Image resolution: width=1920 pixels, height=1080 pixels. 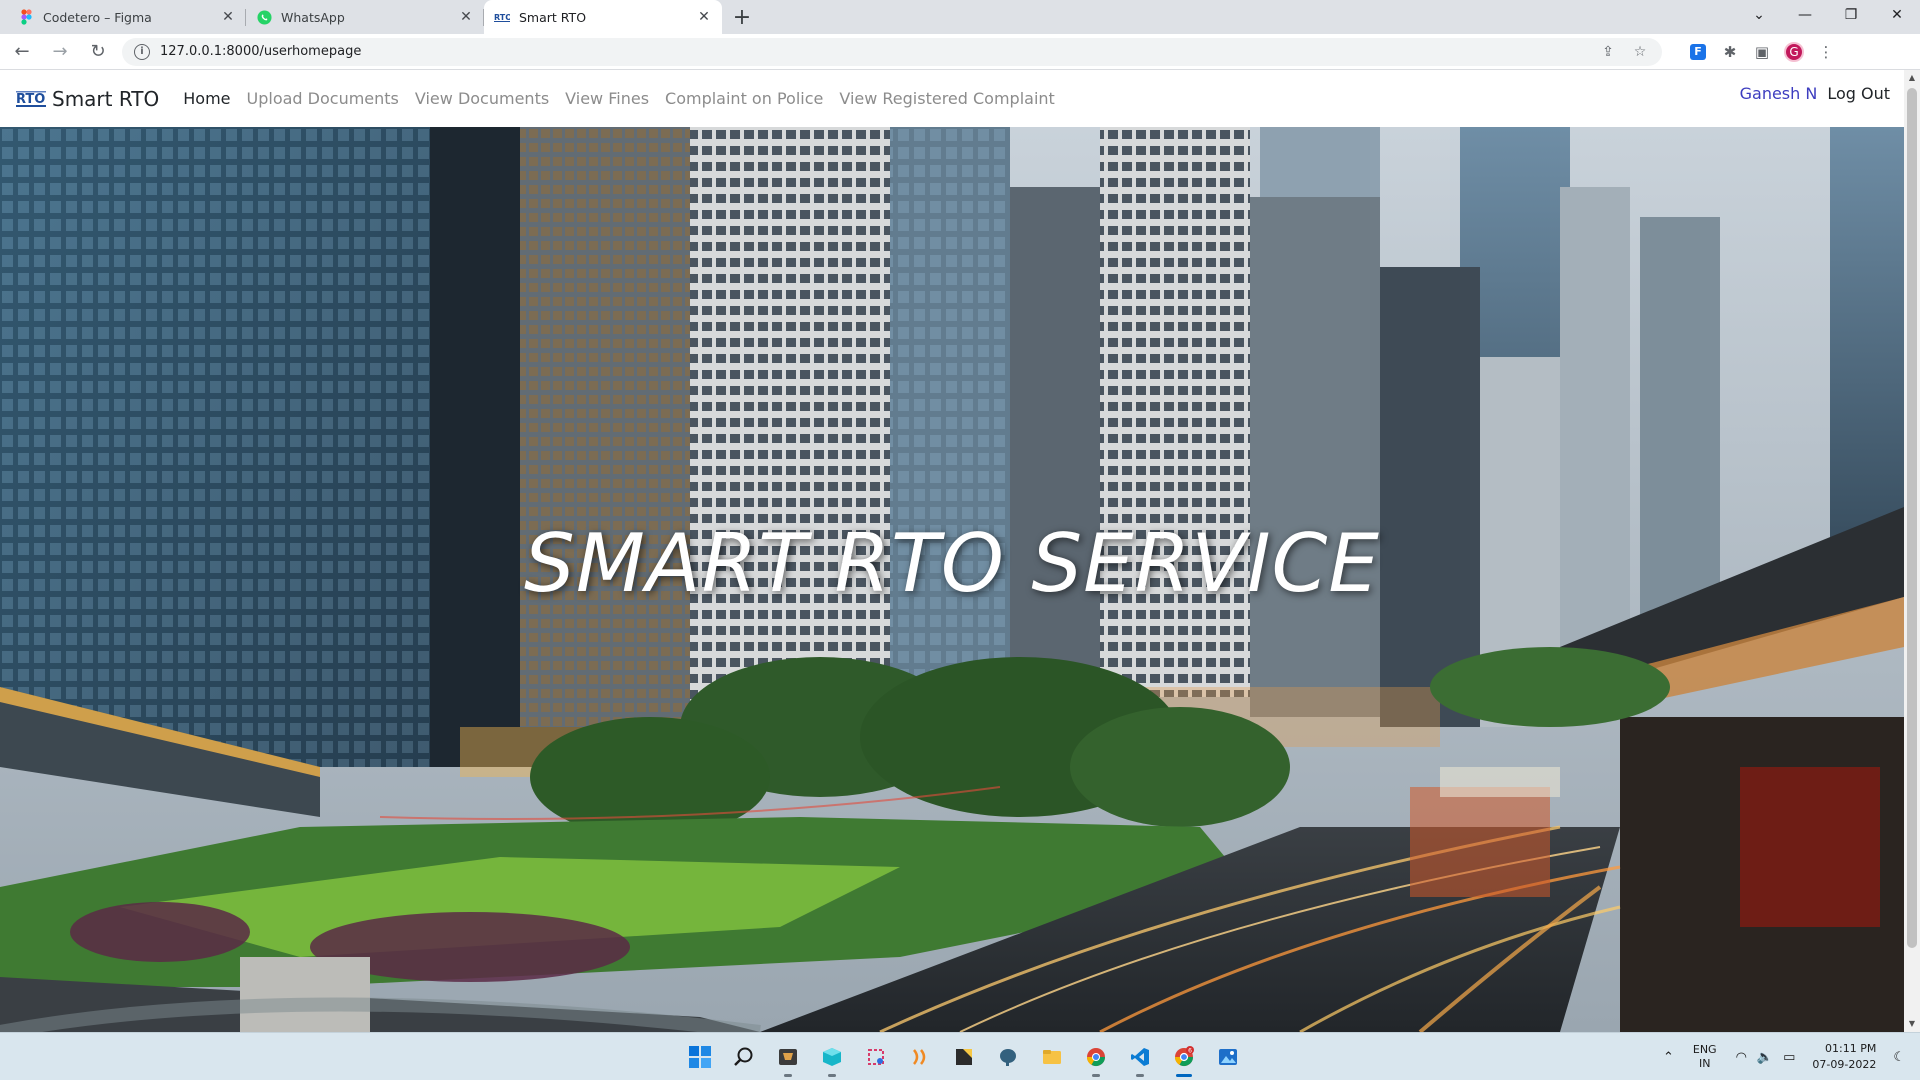 I want to click on page-scrollbar: ▲ ▼, so click(x=1912, y=551).